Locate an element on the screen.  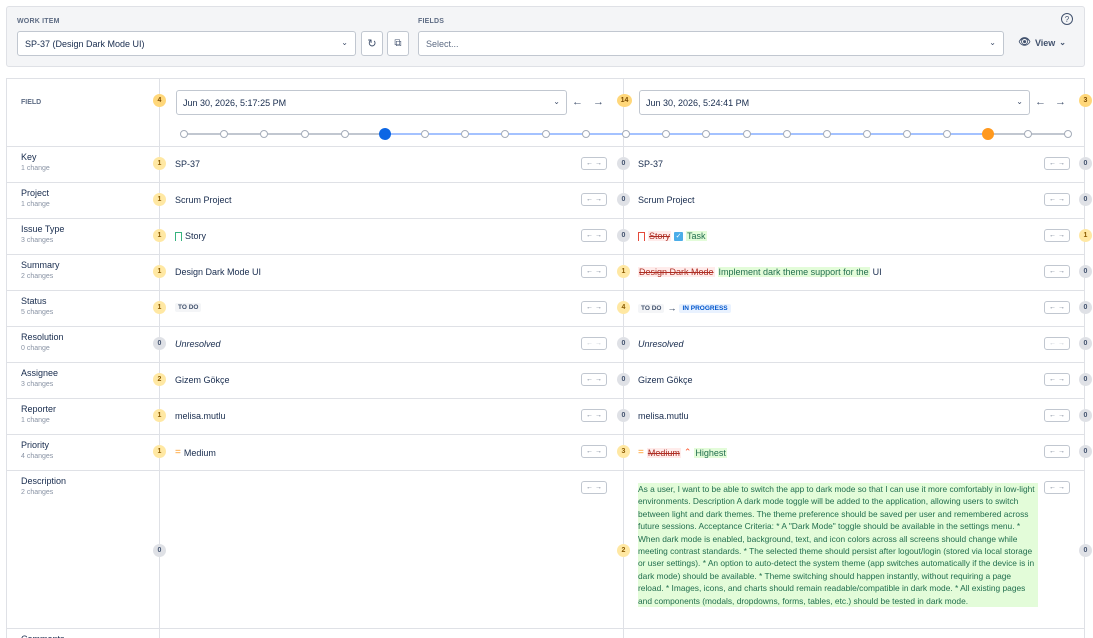
field-change-count: 3 changes is located at coordinates (37, 384).